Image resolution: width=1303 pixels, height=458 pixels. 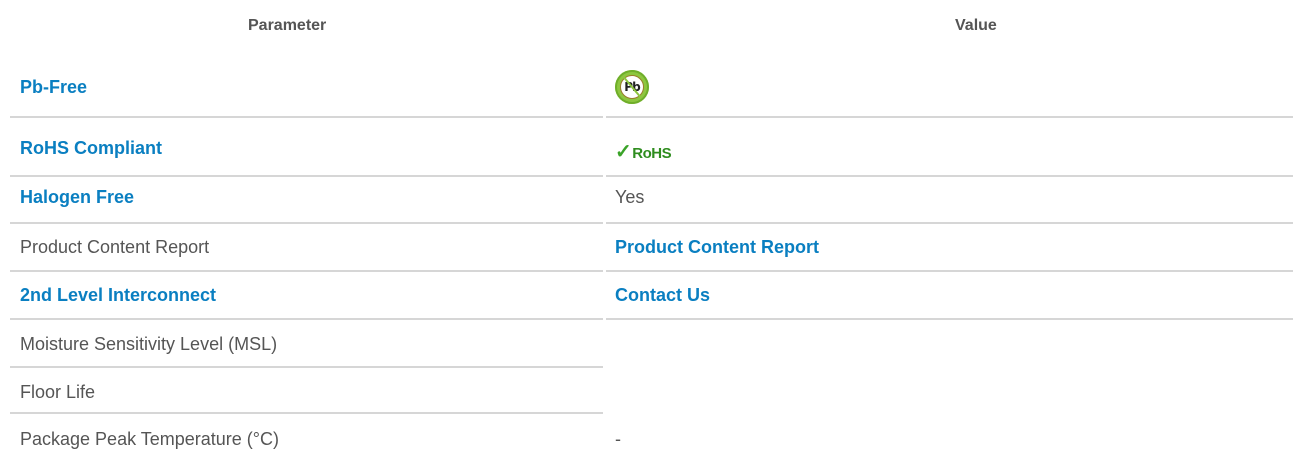 What do you see at coordinates (287, 25) in the screenshot?
I see `header-parameter: Parameter` at bounding box center [287, 25].